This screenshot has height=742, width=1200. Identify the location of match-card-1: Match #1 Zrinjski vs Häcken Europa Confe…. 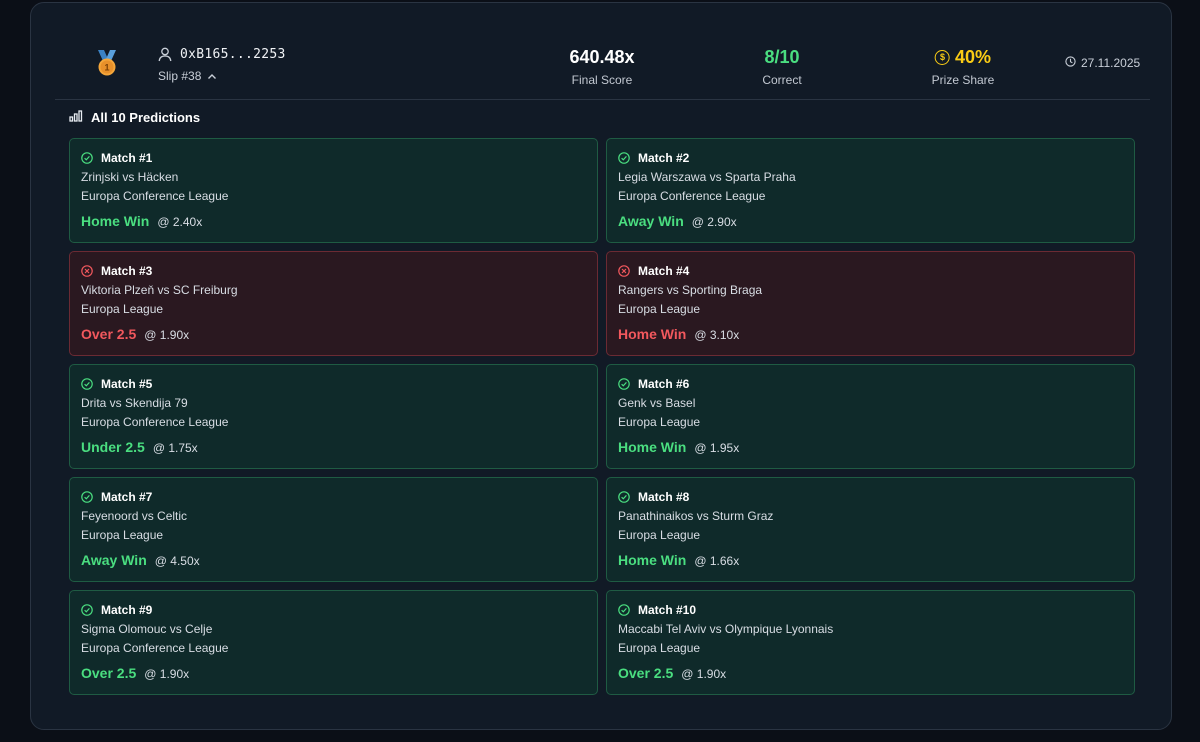
(333, 190).